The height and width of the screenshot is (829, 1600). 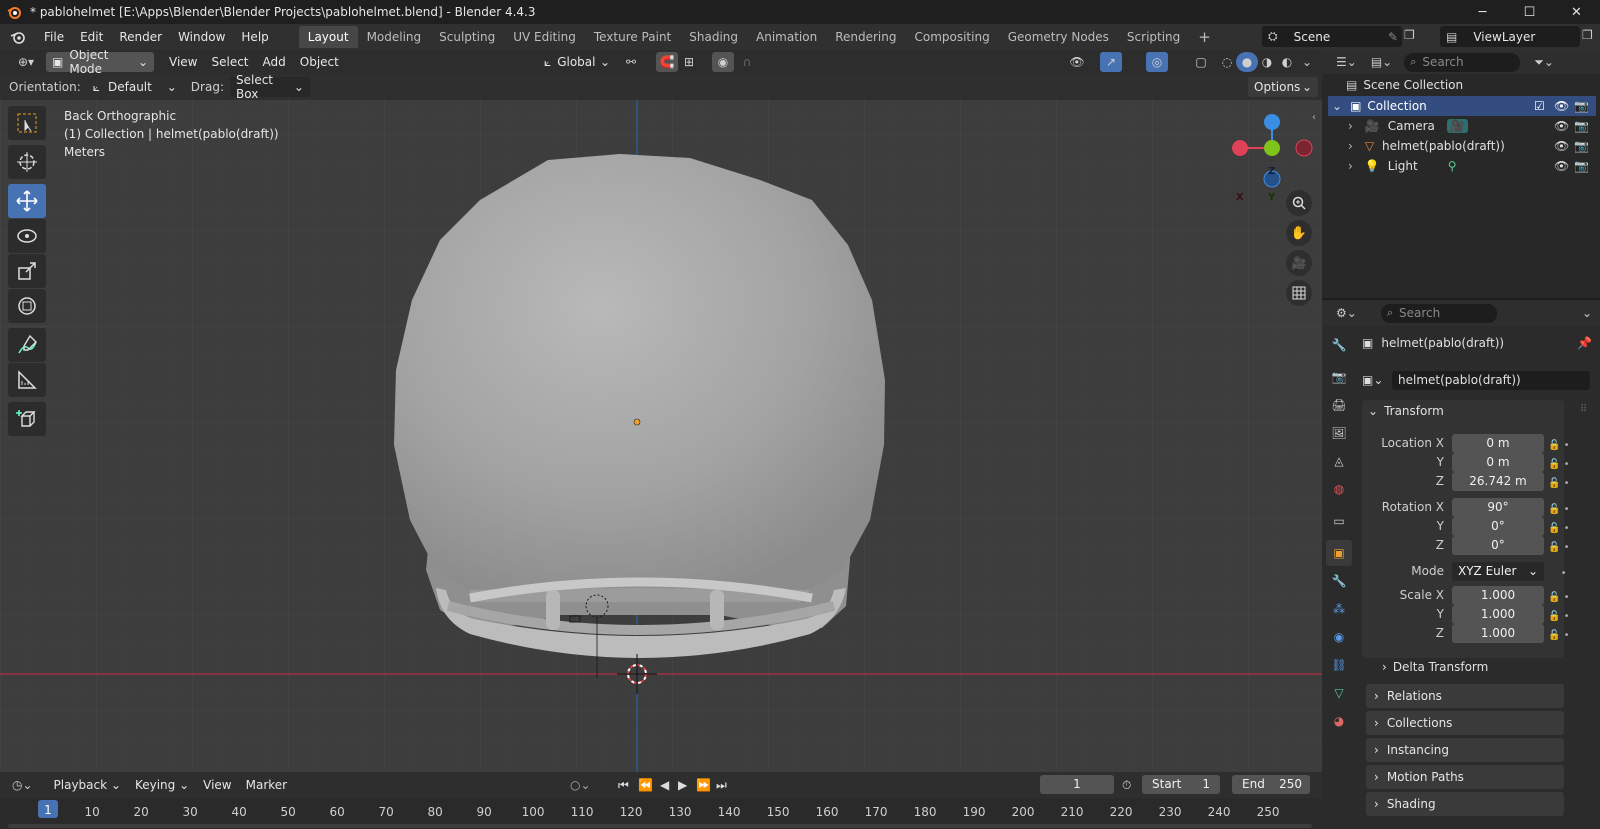 What do you see at coordinates (631, 62) in the screenshot?
I see `pivot-point-icon: ⚯` at bounding box center [631, 62].